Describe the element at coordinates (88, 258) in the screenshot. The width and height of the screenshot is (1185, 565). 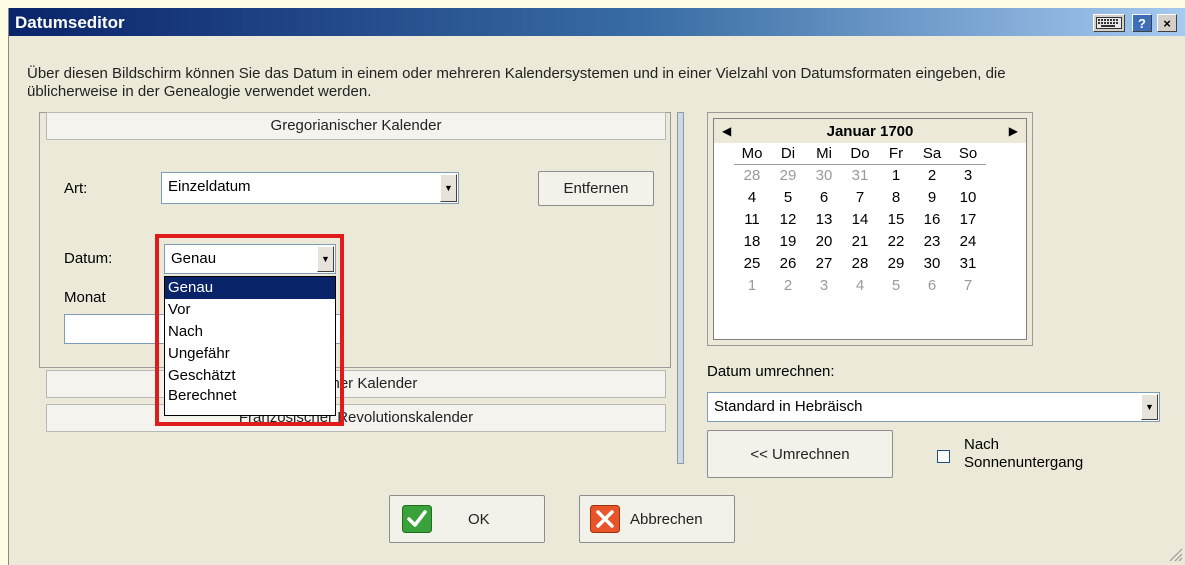
I see `datum-label: Datum:` at that location.